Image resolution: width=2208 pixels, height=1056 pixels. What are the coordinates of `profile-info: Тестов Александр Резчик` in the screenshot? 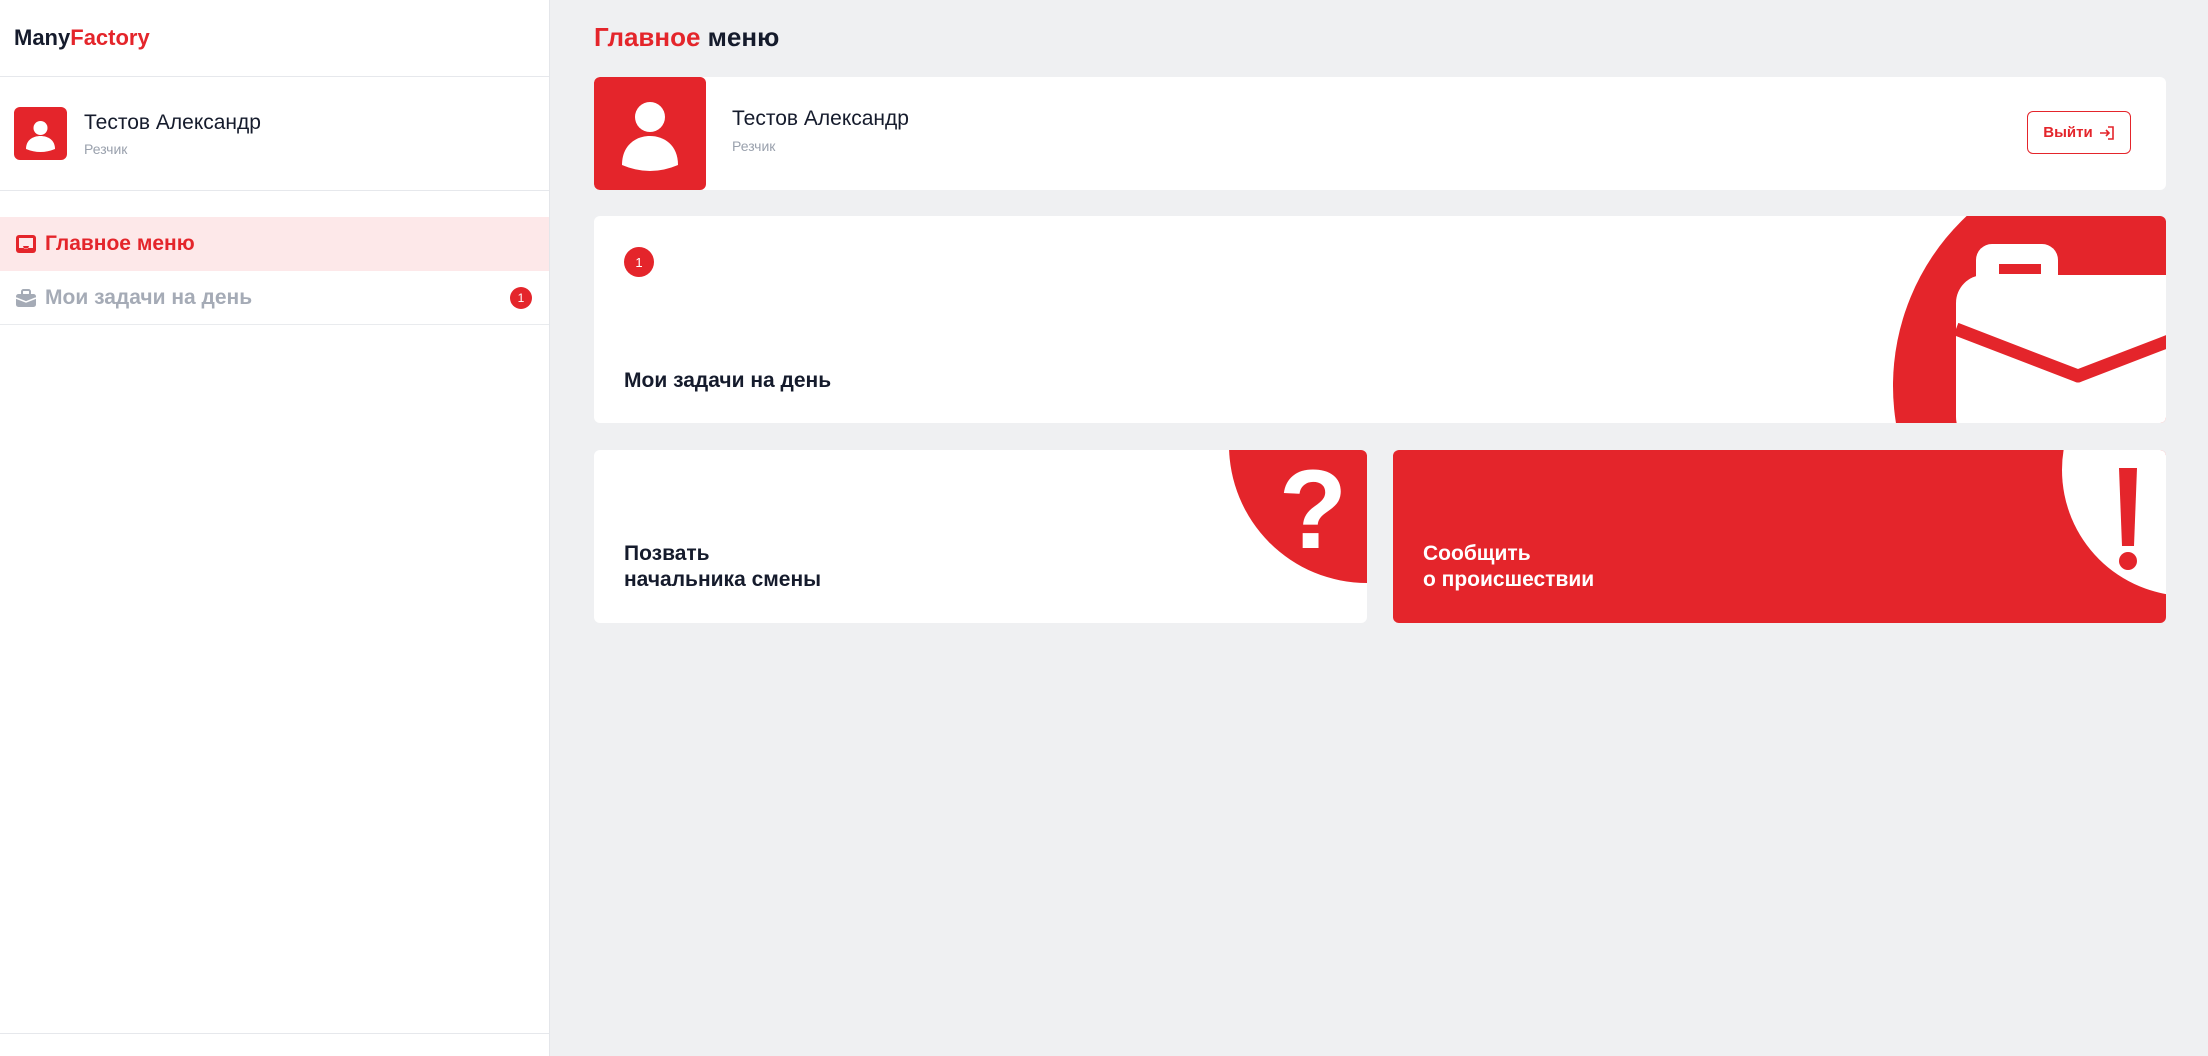 It's located at (820, 130).